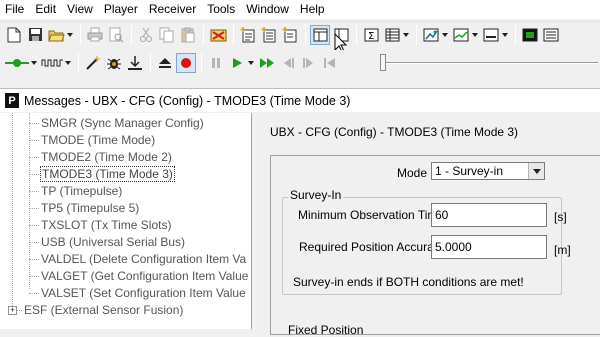 The height and width of the screenshot is (337, 600). I want to click on tree-item: TP5 (Timepulse 5), so click(84, 208).